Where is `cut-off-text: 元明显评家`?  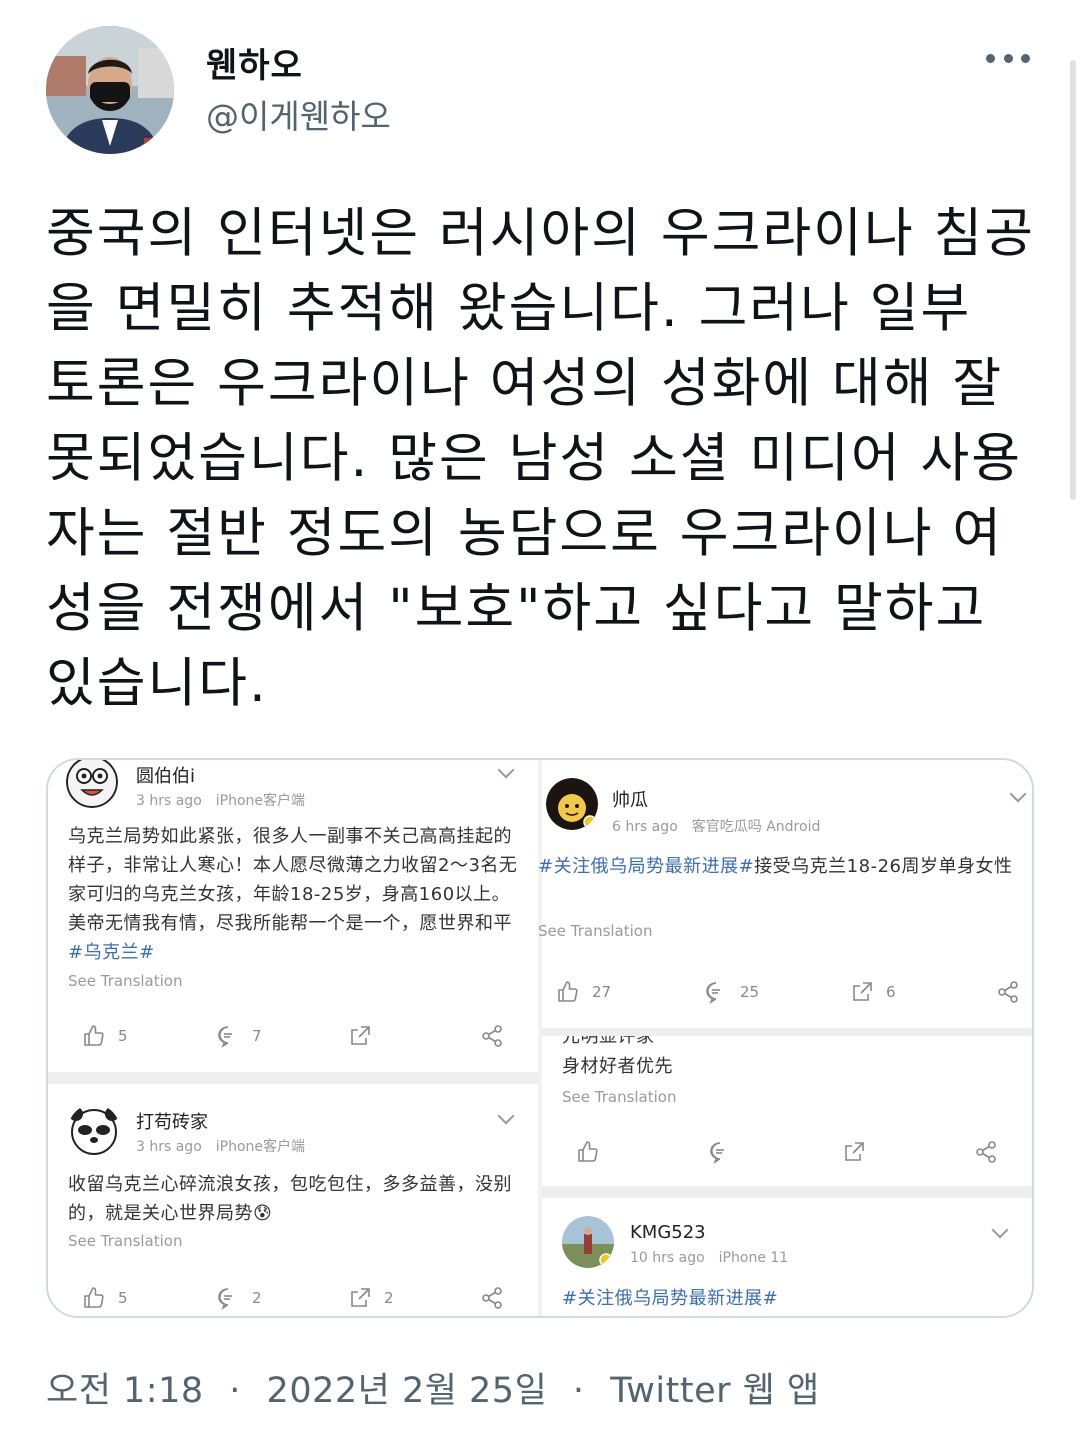 cut-off-text: 元明显评家 is located at coordinates (608, 1041).